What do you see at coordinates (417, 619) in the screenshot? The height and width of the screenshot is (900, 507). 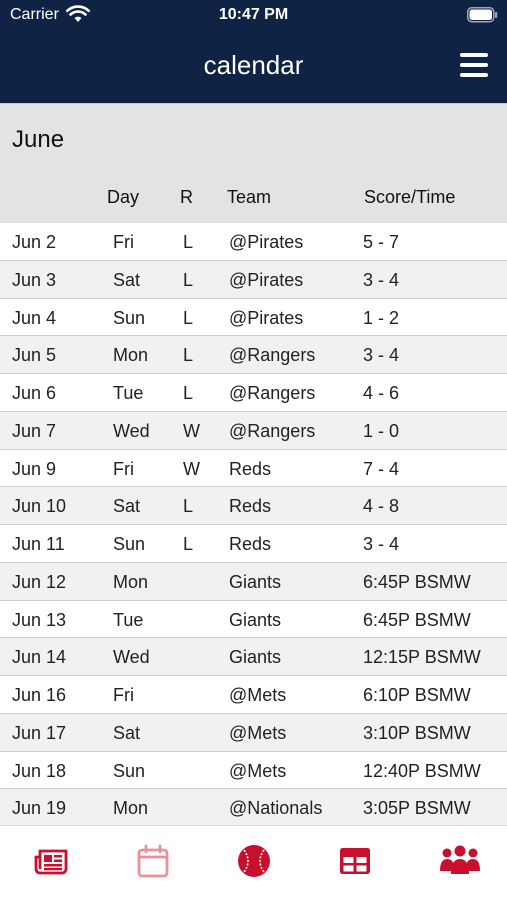 I see `game-score-time: 6:45P BSMW` at bounding box center [417, 619].